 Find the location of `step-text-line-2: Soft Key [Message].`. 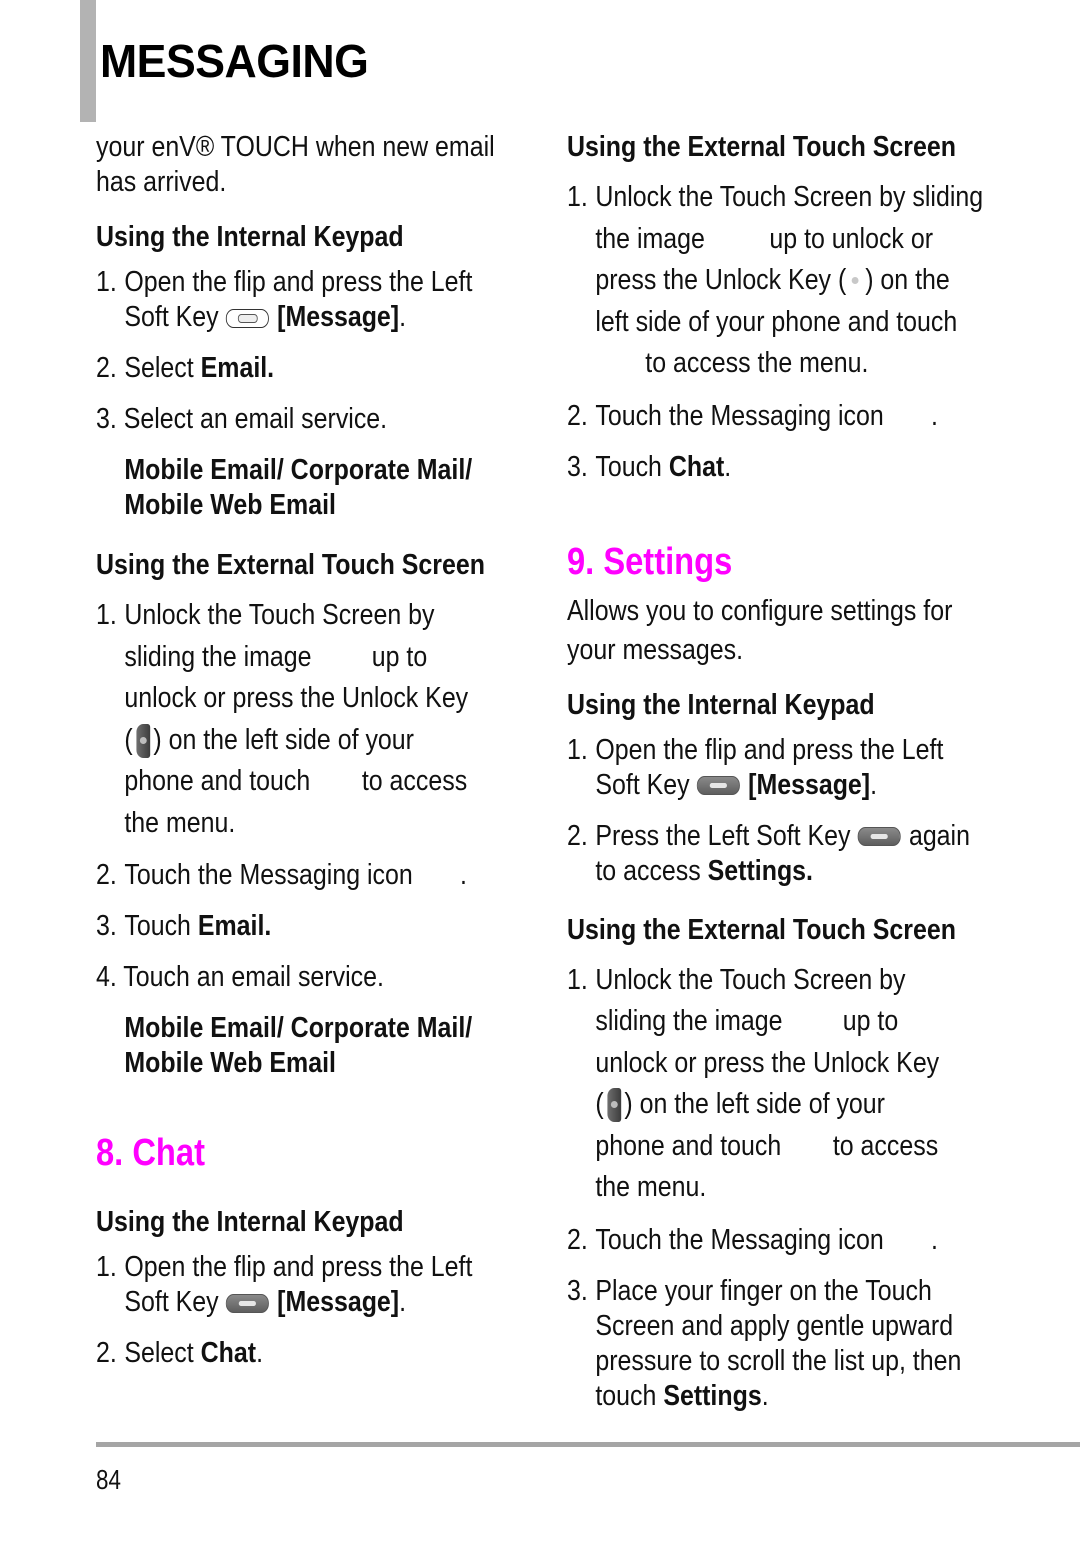

step-text-line-2: Soft Key [Message]. is located at coordinates (265, 317).